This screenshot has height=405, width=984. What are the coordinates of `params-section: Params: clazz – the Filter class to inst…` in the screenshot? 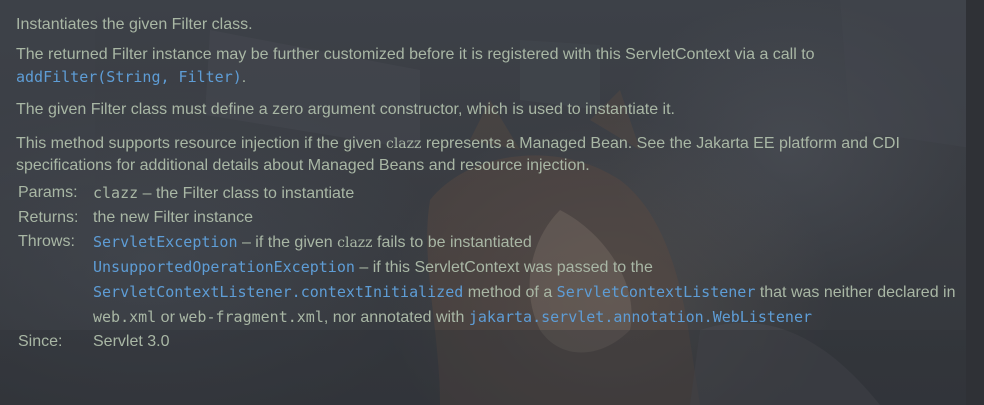 It's located at (487, 193).